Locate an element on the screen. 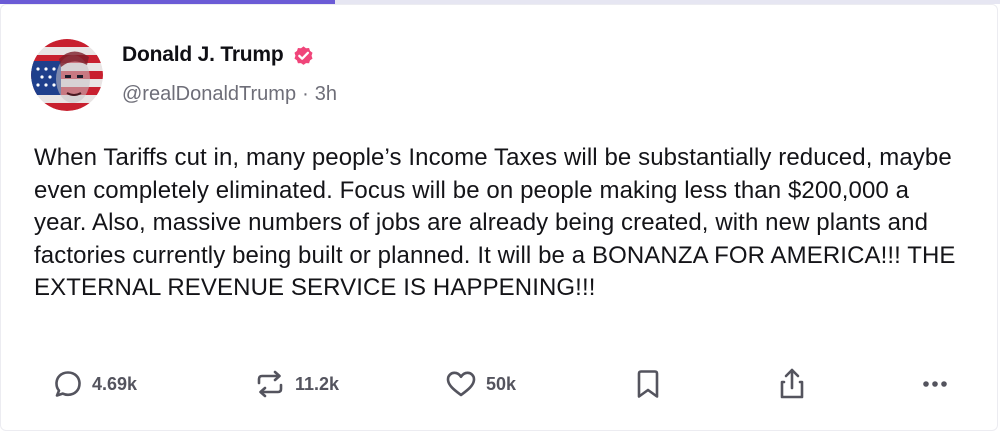 This screenshot has height=433, width=1000. author-meta-row: @realDonaldTrump · 3h is located at coordinates (229, 94).